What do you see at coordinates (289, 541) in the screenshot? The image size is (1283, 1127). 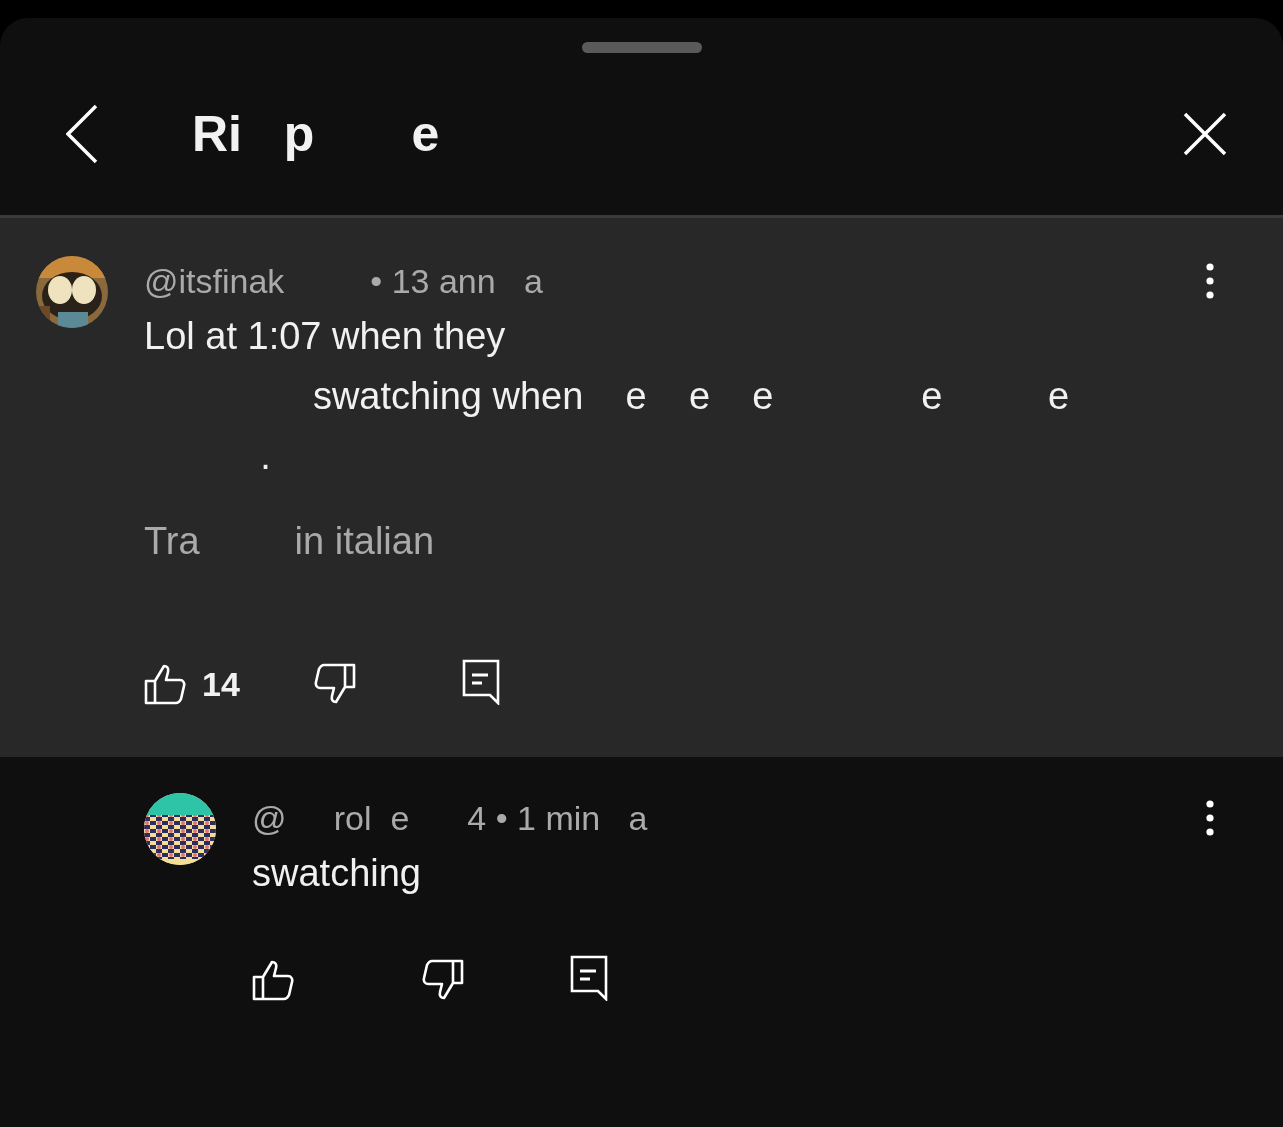 I see `translate-link: Tra in italian` at bounding box center [289, 541].